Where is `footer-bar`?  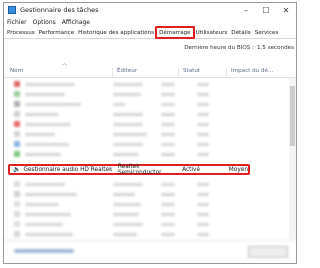
footer-bar is located at coordinates (150, 251).